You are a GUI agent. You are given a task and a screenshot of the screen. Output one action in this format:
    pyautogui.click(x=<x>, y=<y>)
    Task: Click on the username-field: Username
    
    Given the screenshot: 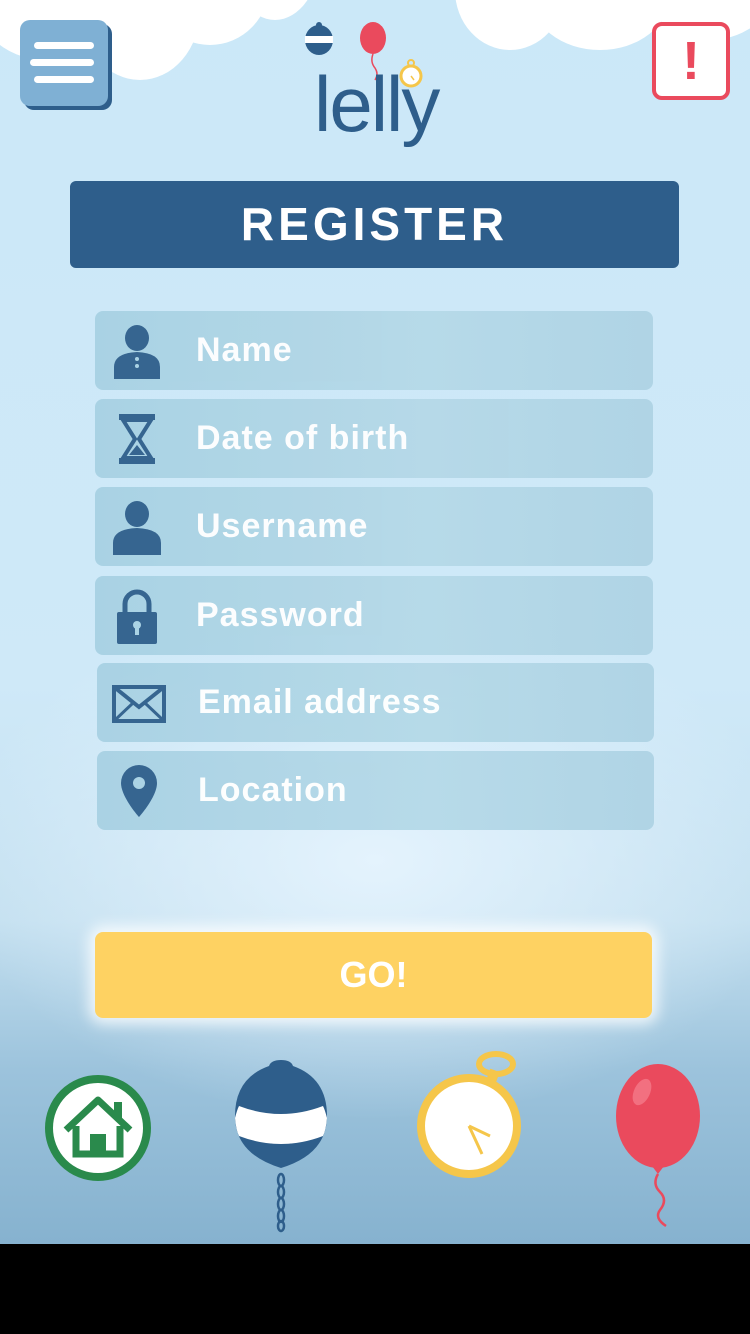 What is the action you would take?
    pyautogui.click(x=374, y=526)
    